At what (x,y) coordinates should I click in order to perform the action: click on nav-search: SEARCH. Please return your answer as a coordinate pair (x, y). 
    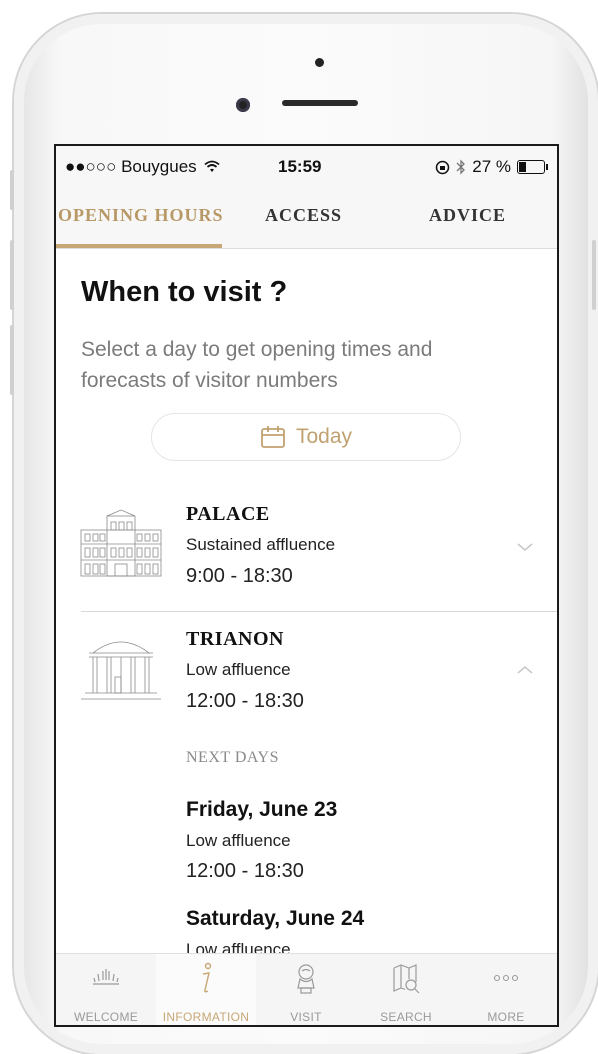
    Looking at the image, I should click on (406, 989).